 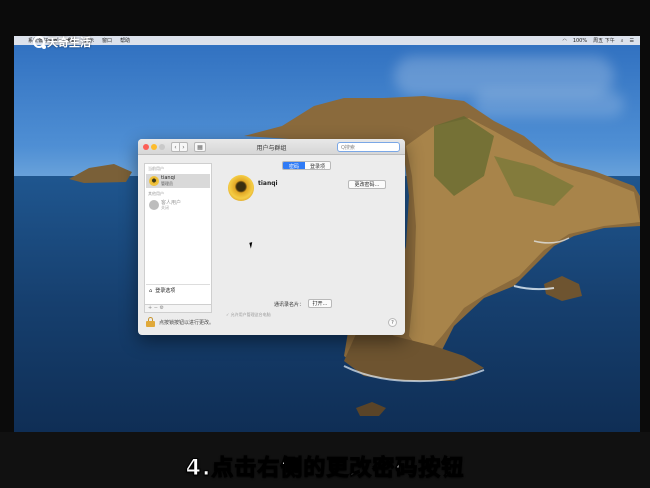 I want to click on monitor-bezel-top, so click(x=325, y=18).